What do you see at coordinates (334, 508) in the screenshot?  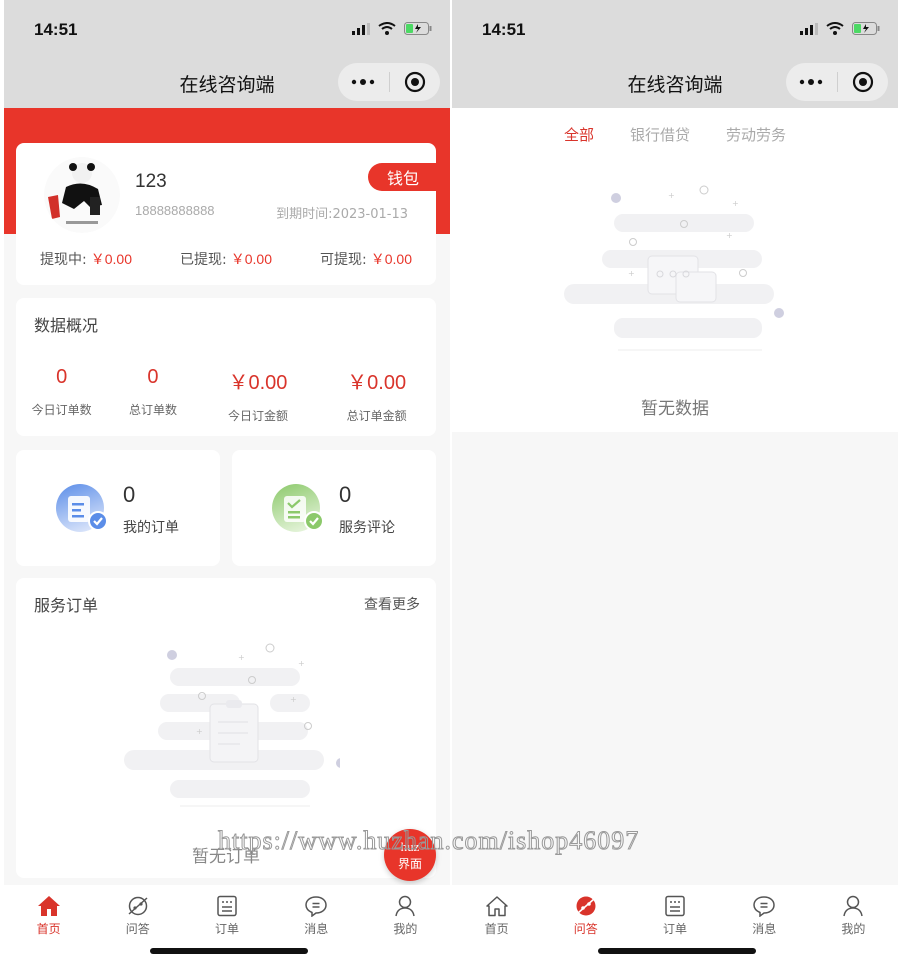 I see `service-review-card: 0 服务评论` at bounding box center [334, 508].